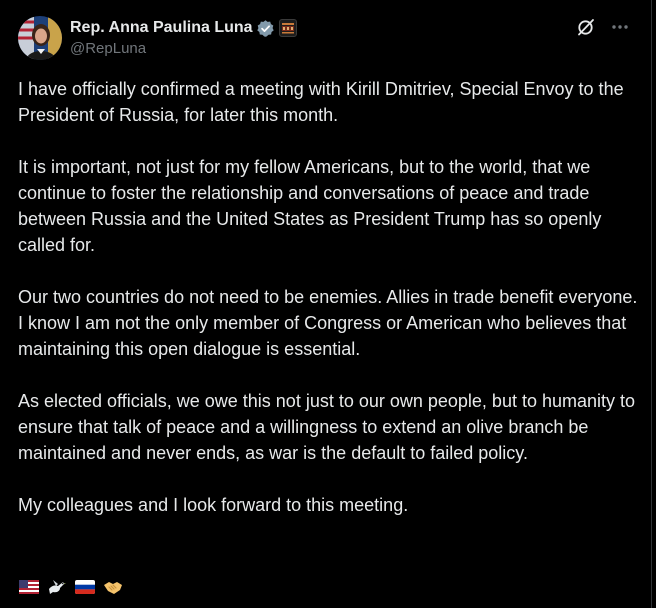 The height and width of the screenshot is (608, 656). I want to click on profile-photo, so click(40, 38).